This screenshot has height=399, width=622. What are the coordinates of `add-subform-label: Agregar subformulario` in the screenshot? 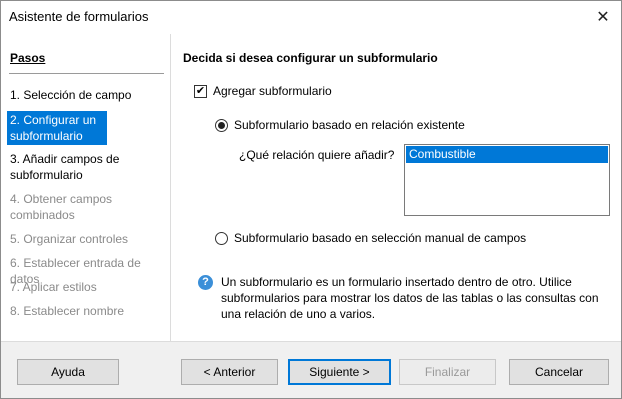 It's located at (272, 91).